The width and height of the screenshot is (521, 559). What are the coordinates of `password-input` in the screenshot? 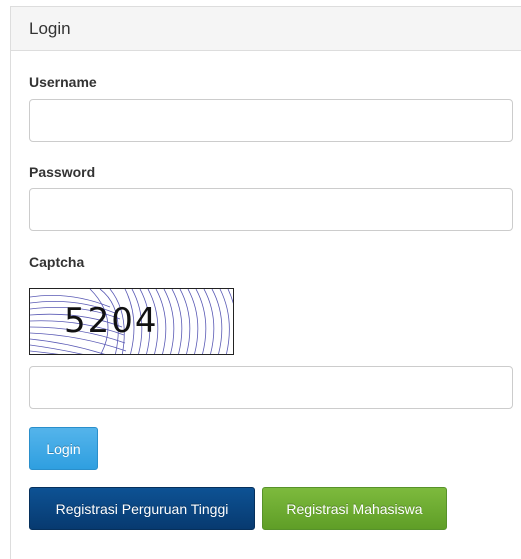 It's located at (271, 209).